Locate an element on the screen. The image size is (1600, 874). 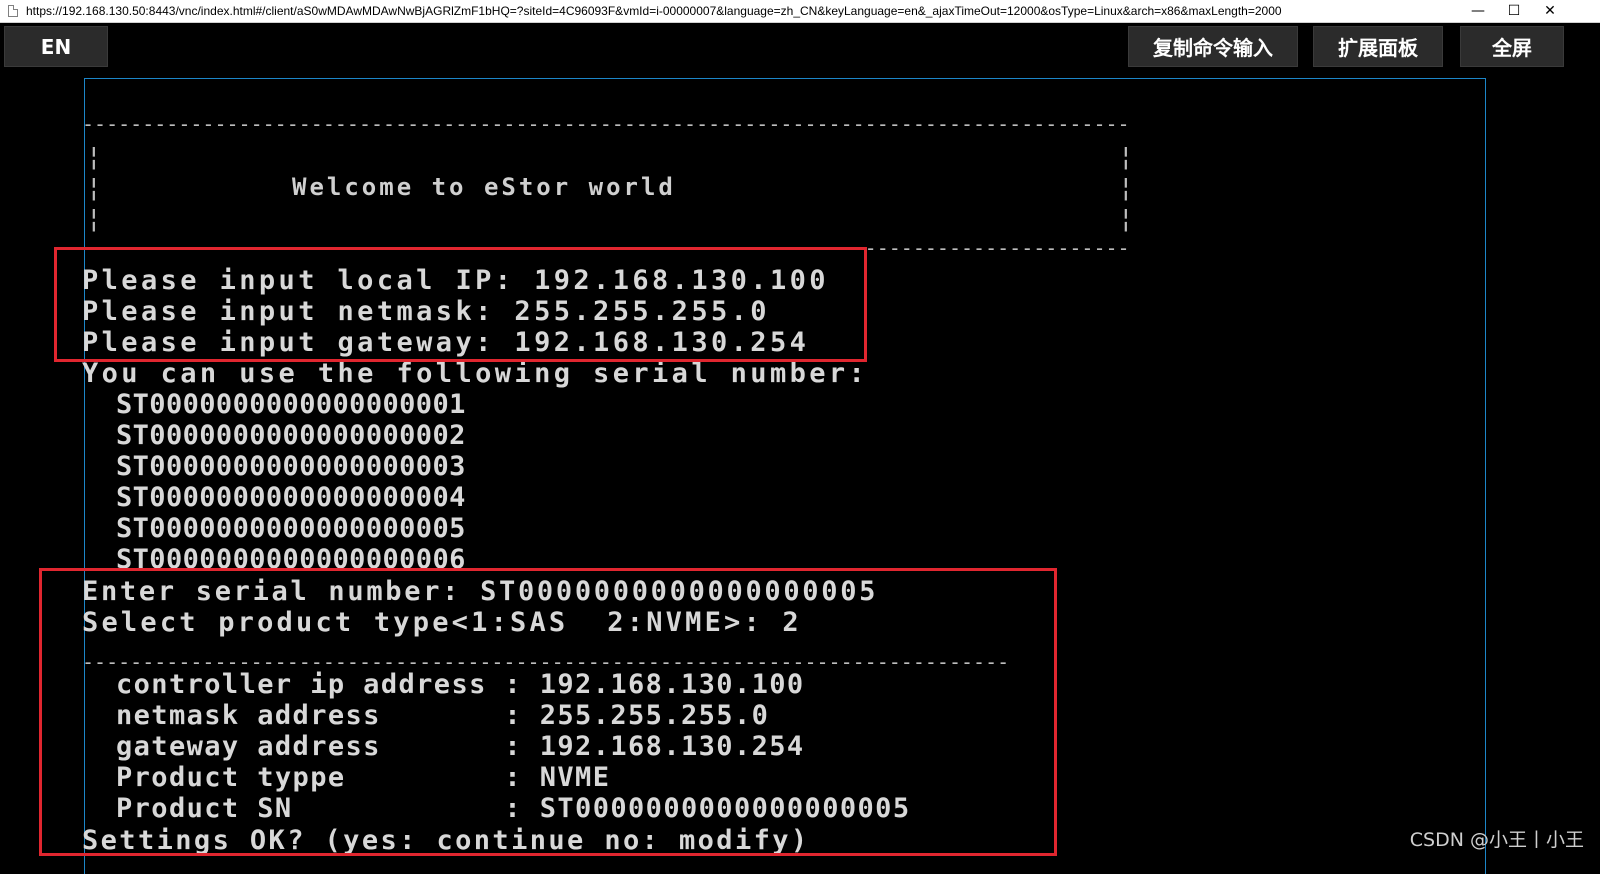
page-icon is located at coordinates (13, 11).